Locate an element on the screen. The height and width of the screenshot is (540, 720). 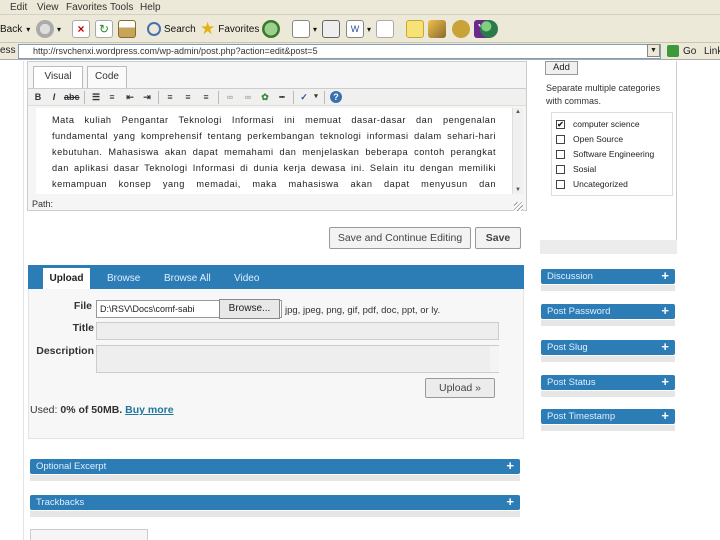
optional-excerpt-bar: Optional Excerpt + is located at coordinates (275, 466).